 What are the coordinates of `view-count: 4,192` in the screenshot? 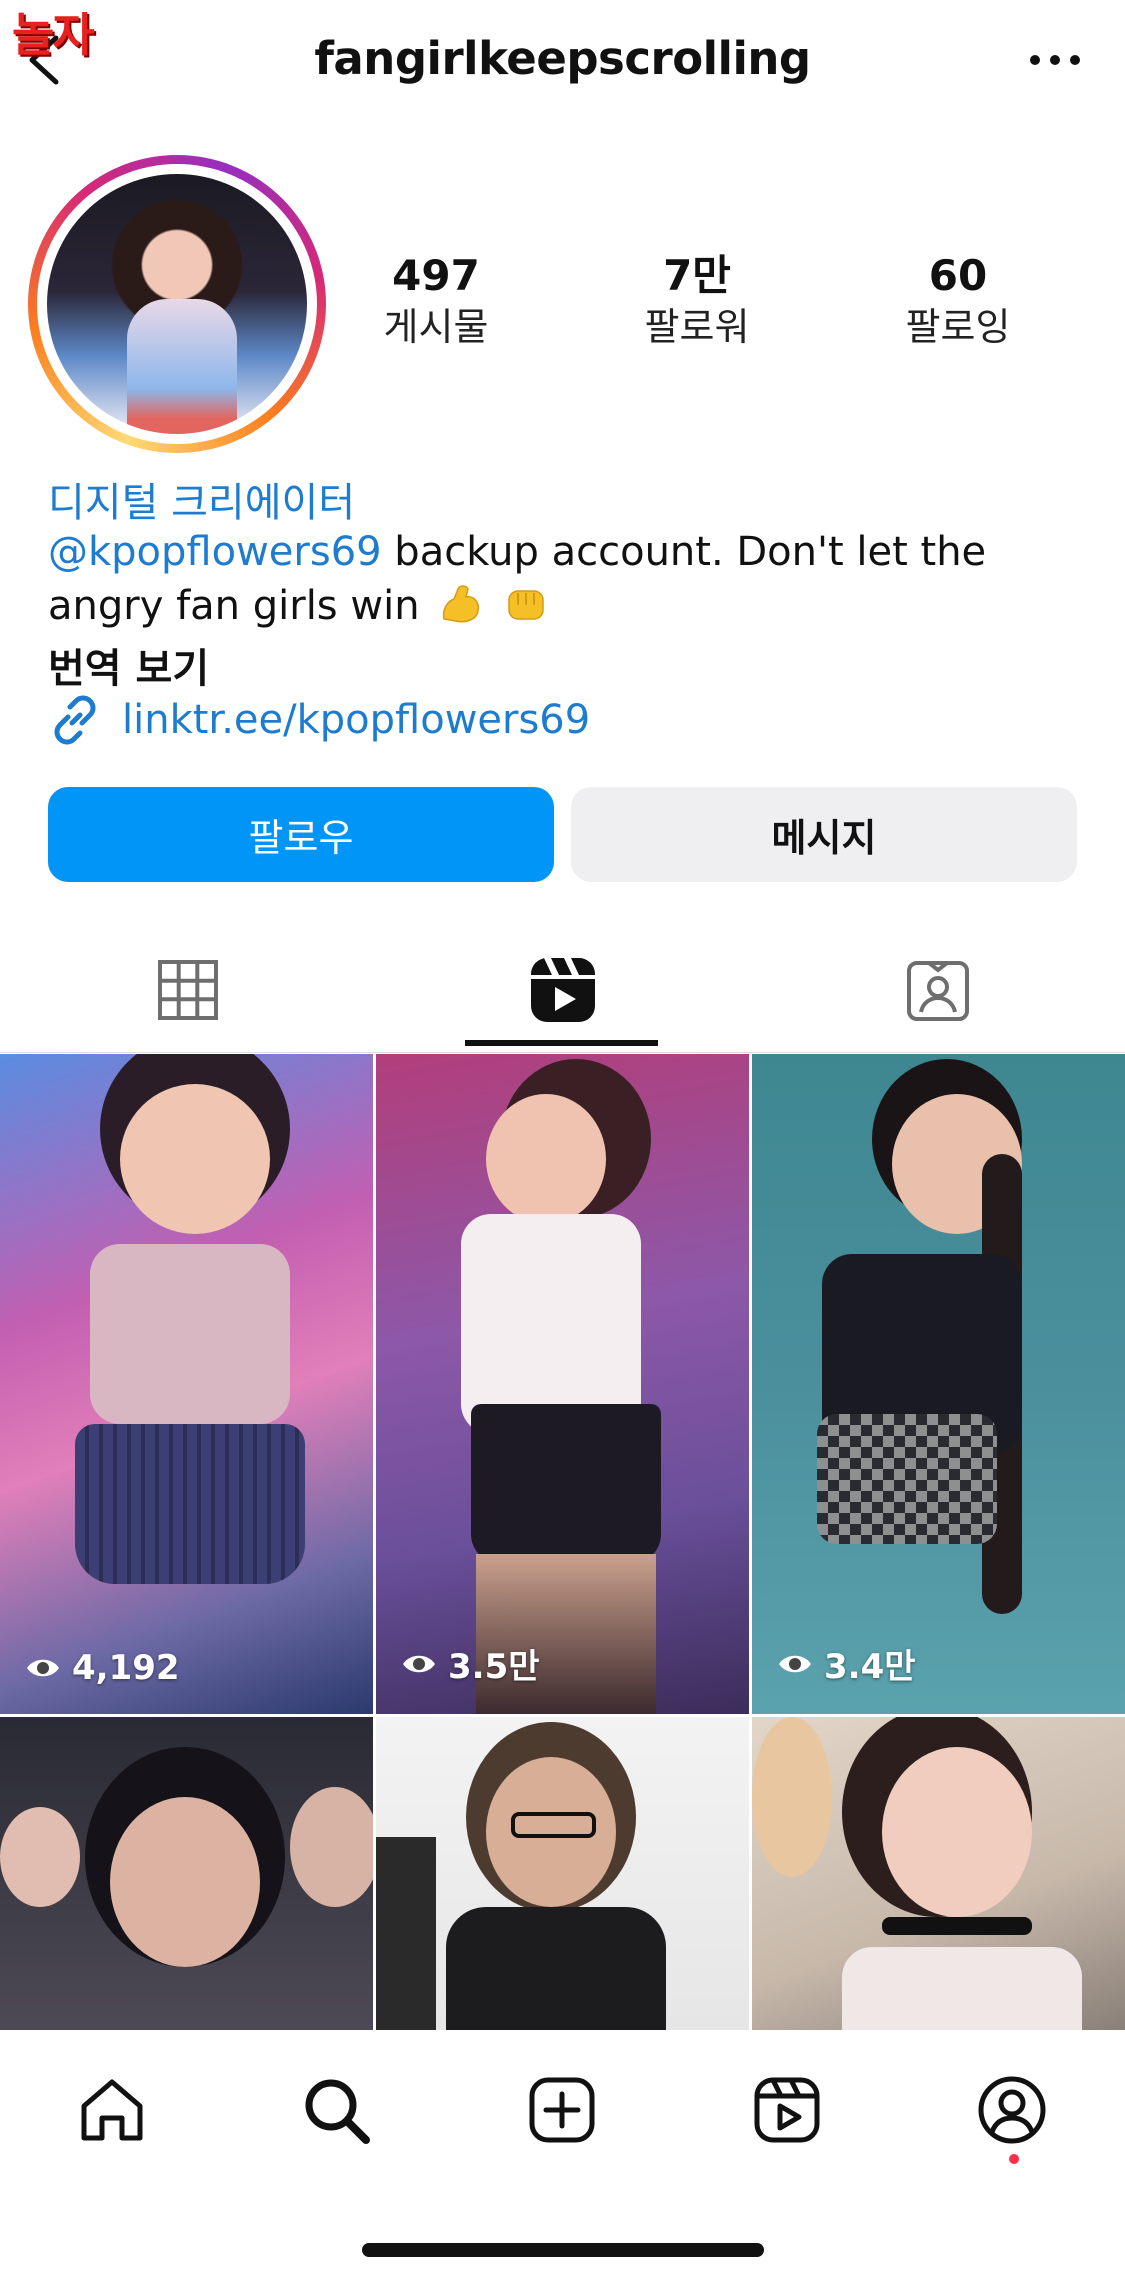 It's located at (102, 1668).